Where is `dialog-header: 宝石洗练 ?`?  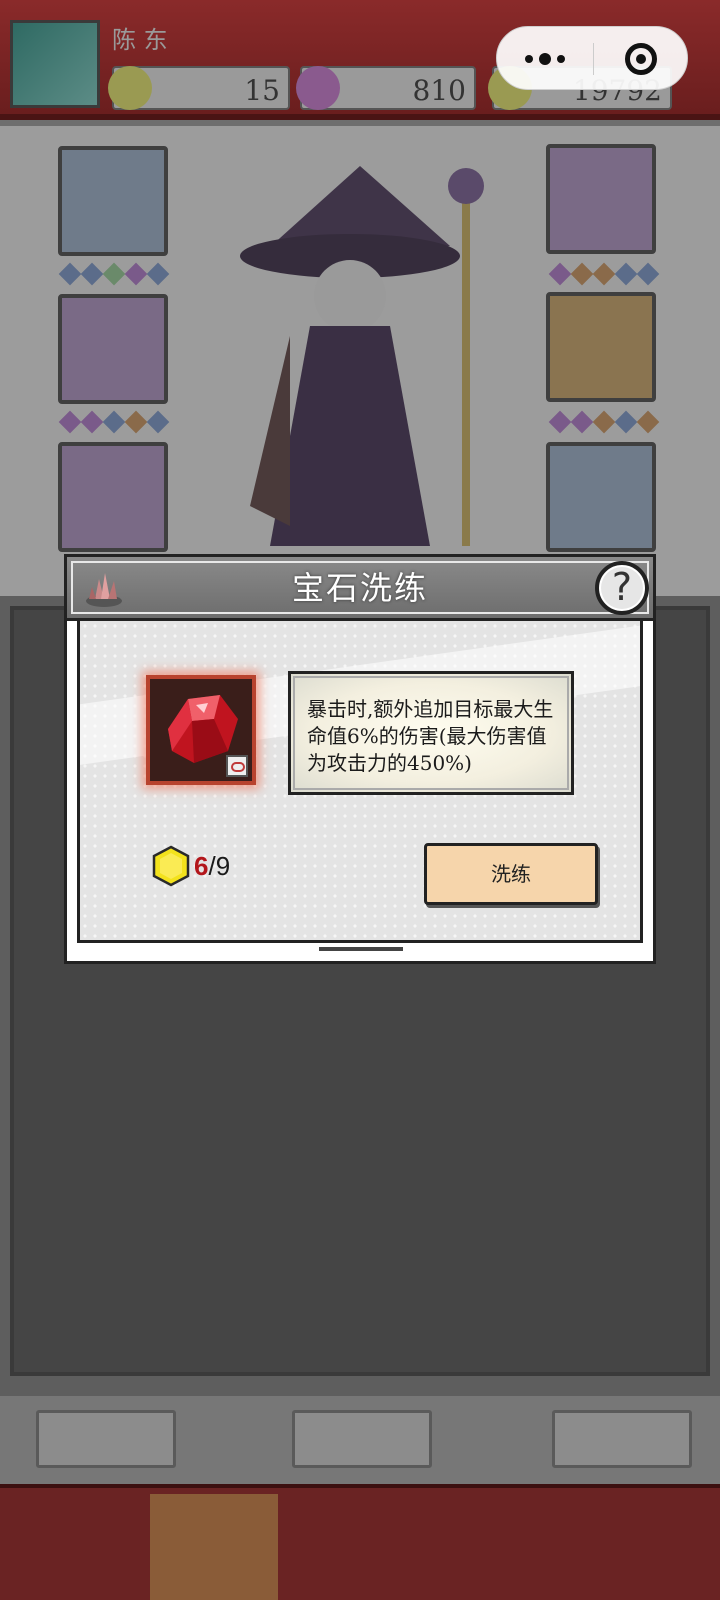
dialog-header: 宝石洗练 ? is located at coordinates (360, 589).